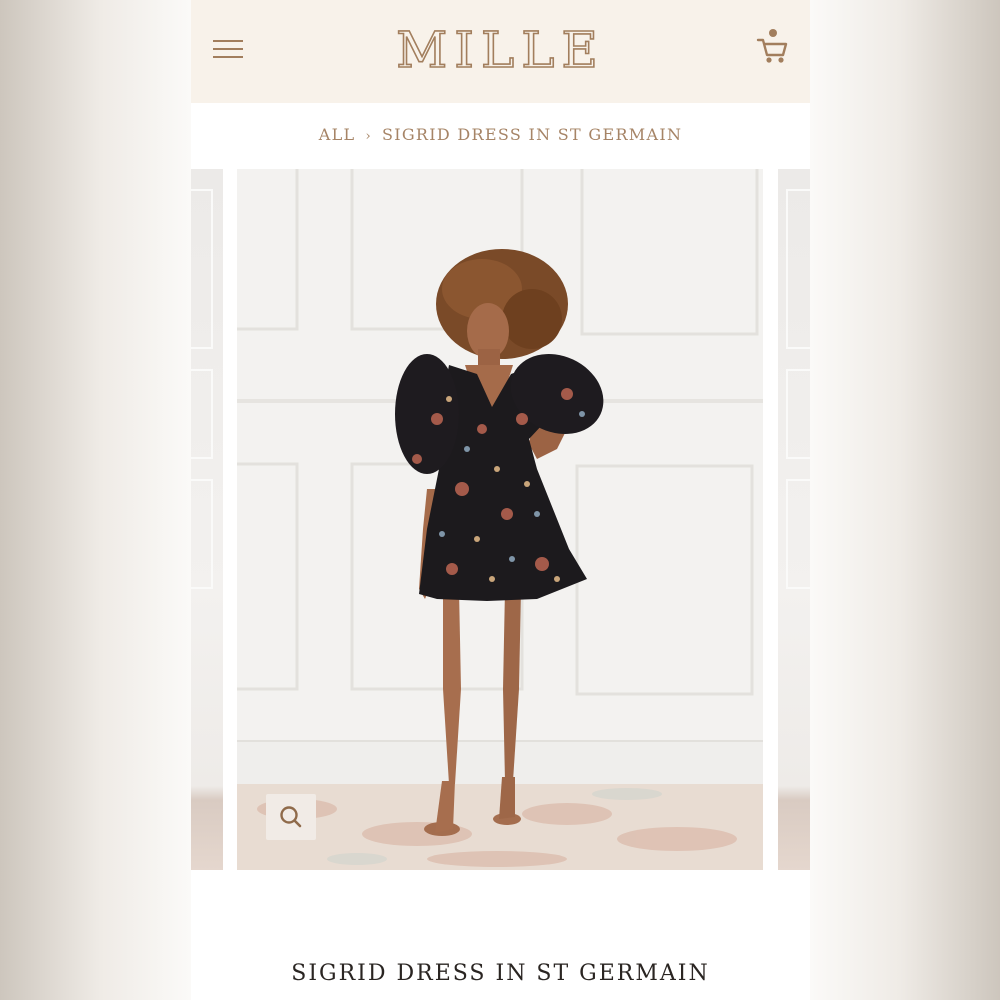  I want to click on brand-logo: MILLE, so click(500, 50).